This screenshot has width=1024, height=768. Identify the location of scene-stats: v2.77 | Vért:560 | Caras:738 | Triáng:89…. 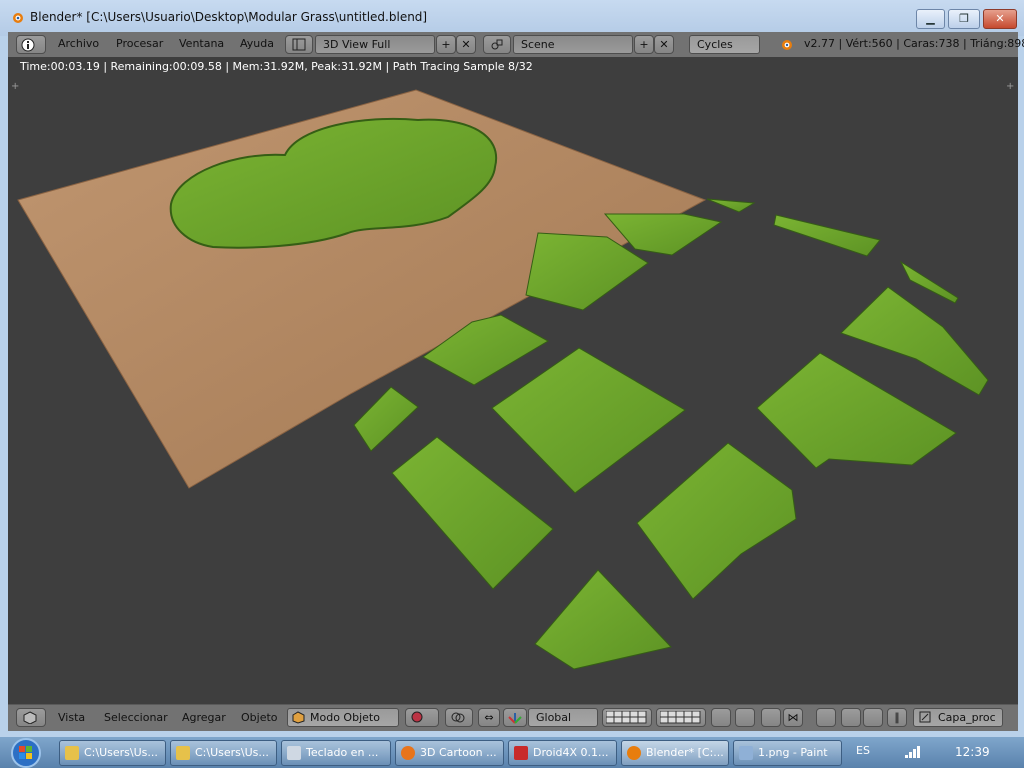
(914, 43).